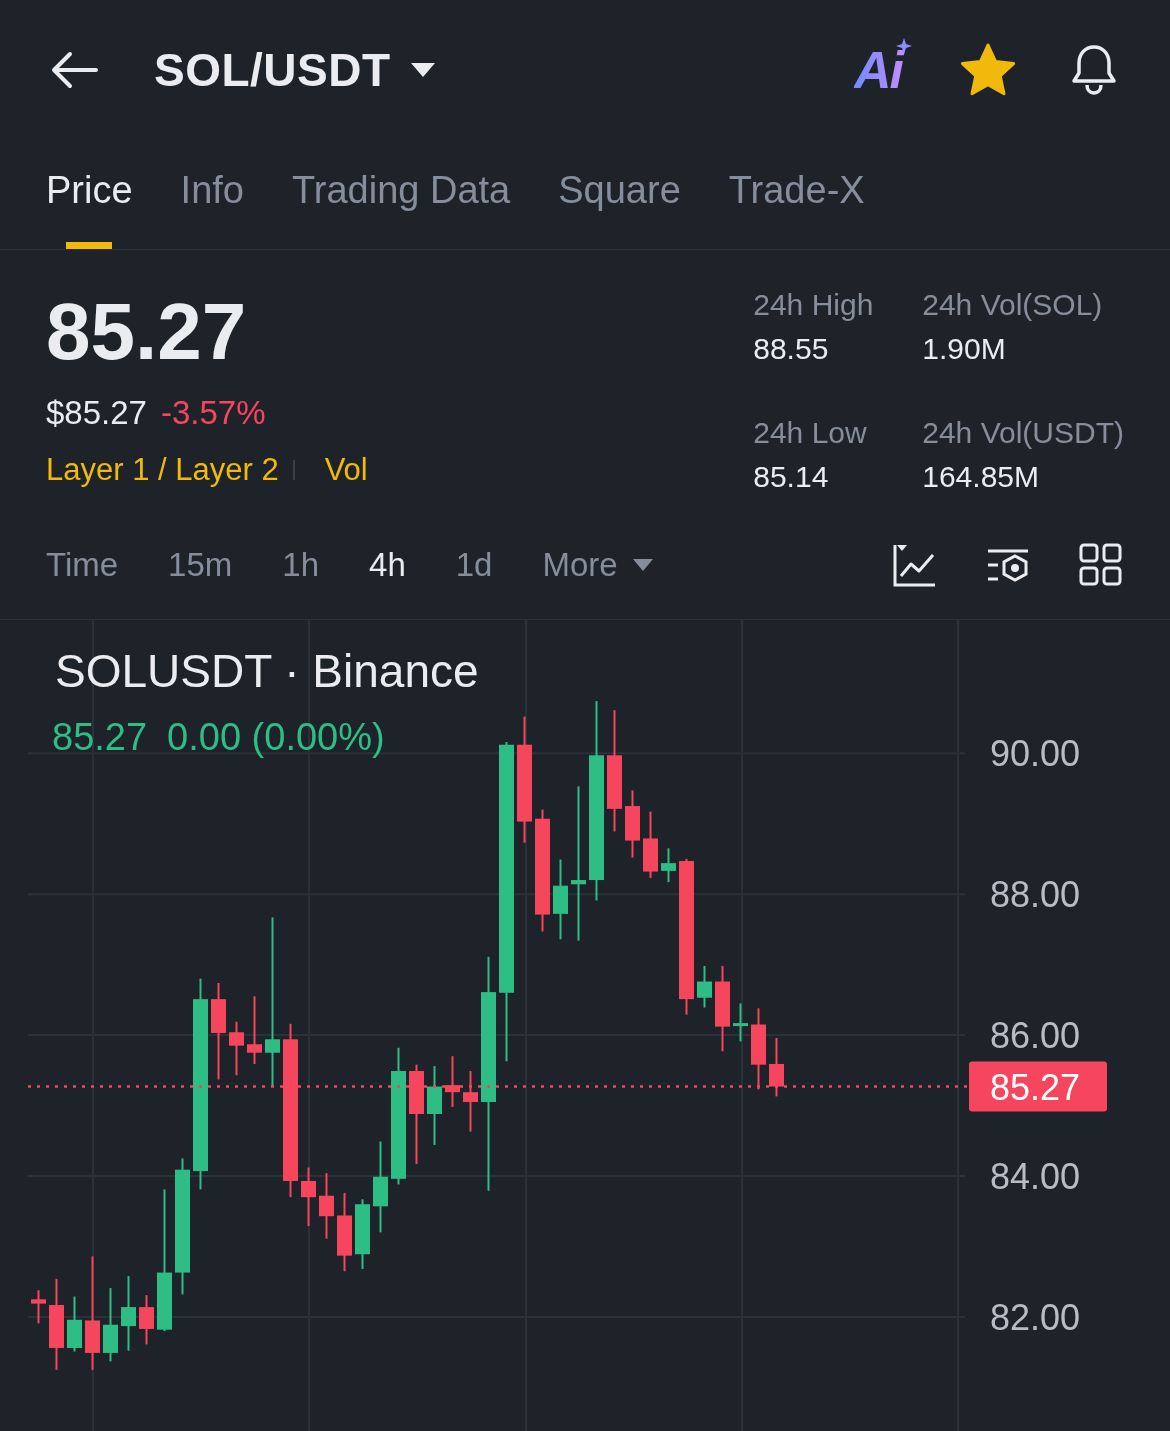  Describe the element at coordinates (1013, 305) in the screenshot. I see `stat-label: 24h Vol(SOL)` at that location.